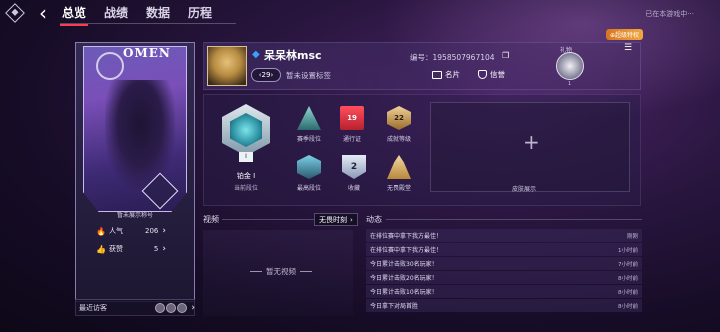  I want to click on list-item: 在排位赛中拿下我方最佳！ 刚刚, so click(504, 235).